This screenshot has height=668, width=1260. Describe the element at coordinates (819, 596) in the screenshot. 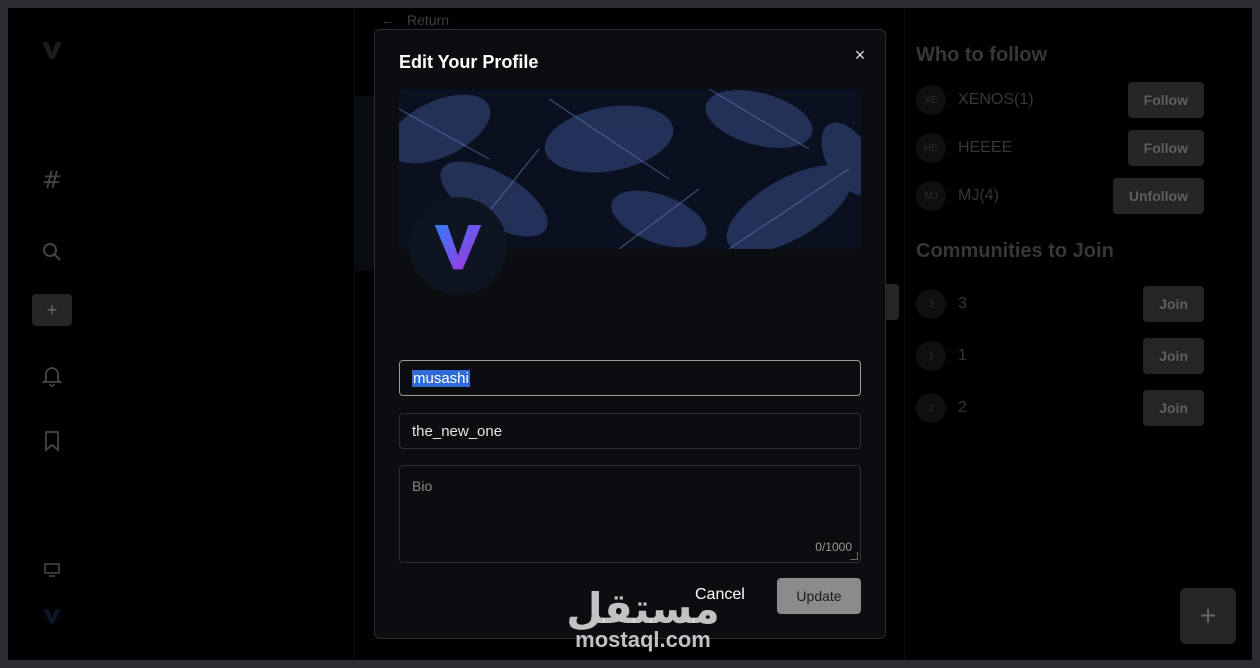

I see `update-button: Update` at that location.